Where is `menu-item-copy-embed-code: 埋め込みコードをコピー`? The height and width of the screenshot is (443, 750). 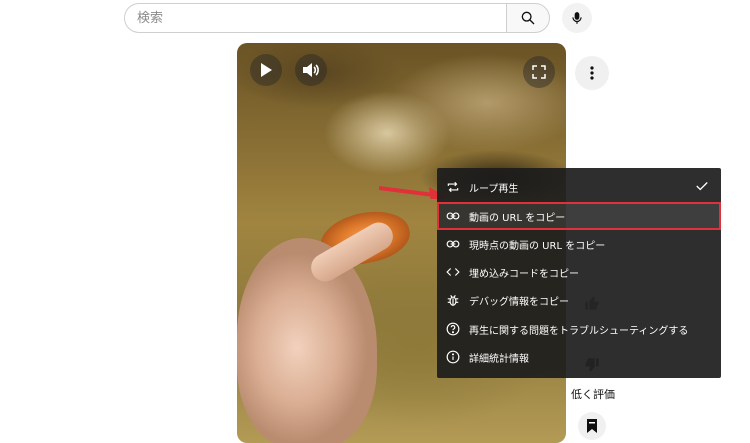
menu-item-copy-embed-code: 埋め込みコードをコピー is located at coordinates (579, 272).